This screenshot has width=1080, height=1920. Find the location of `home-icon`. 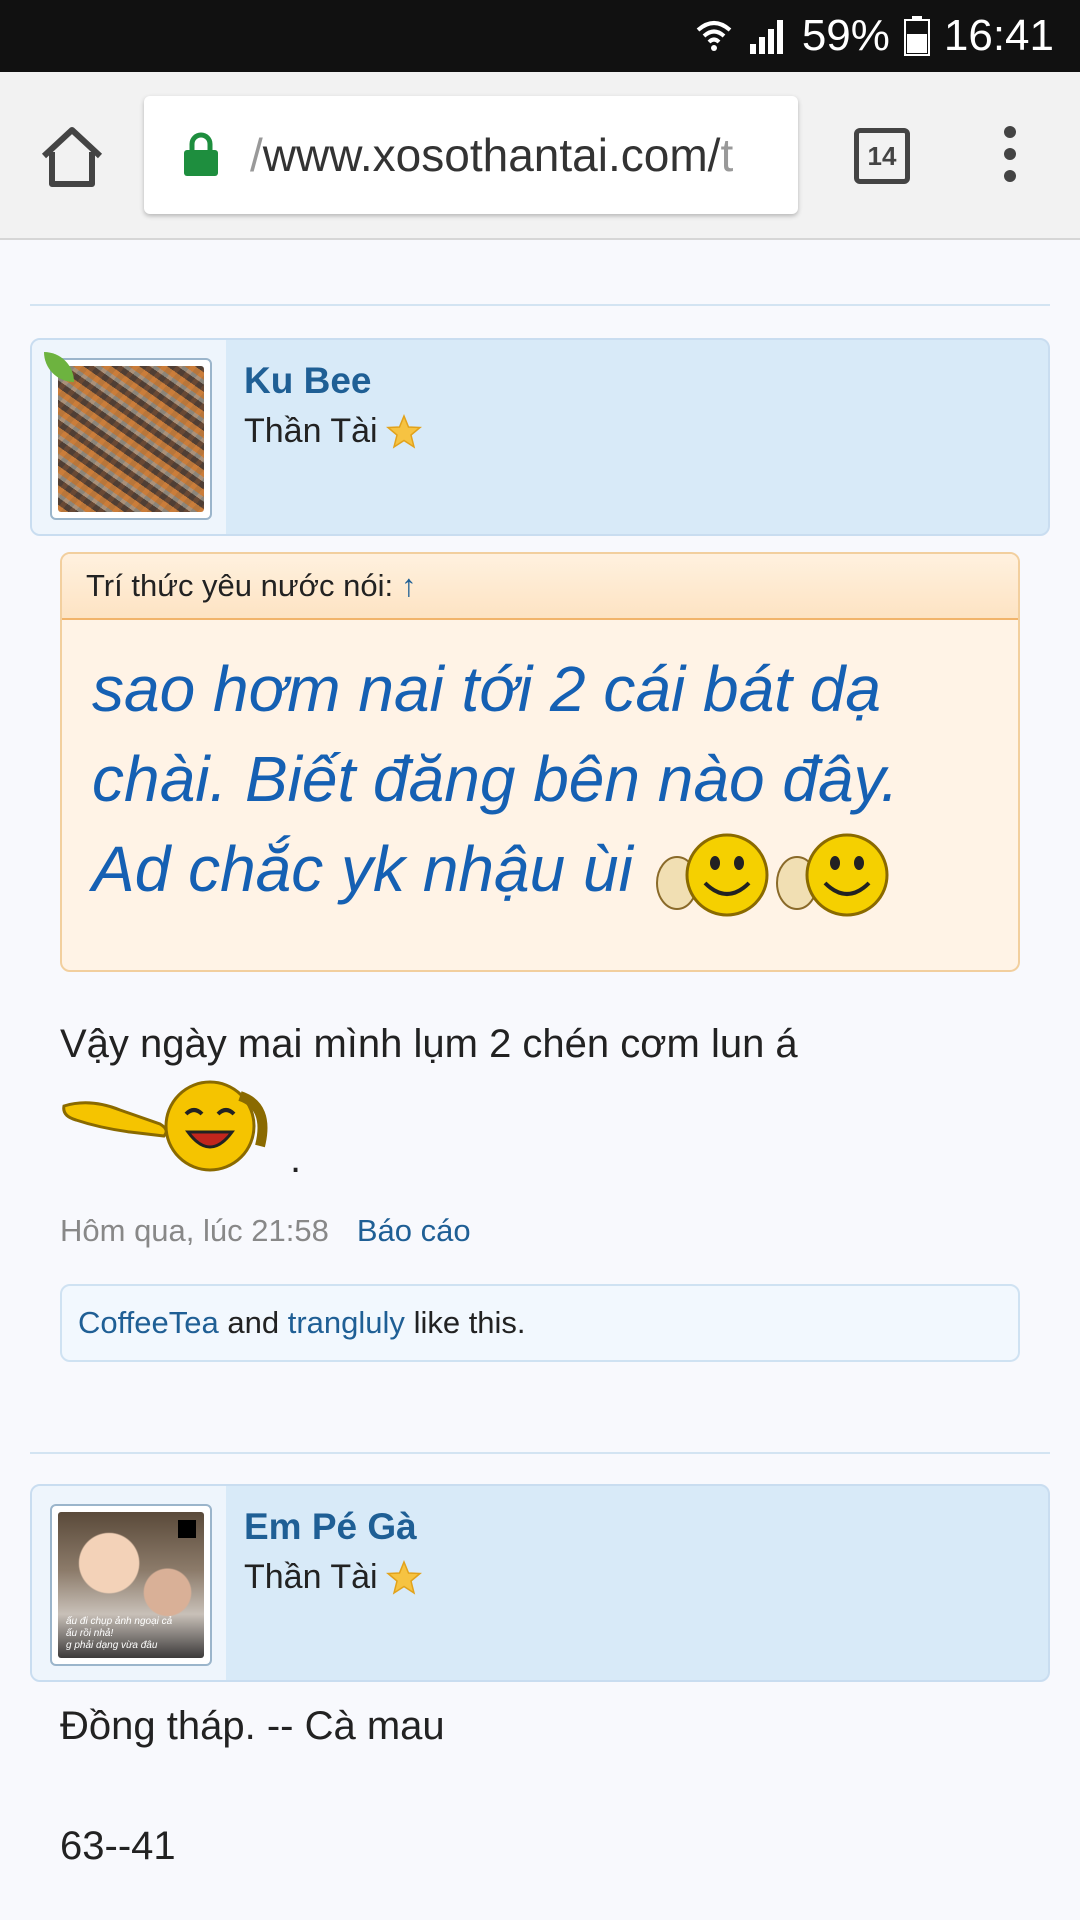

home-icon is located at coordinates (72, 158).